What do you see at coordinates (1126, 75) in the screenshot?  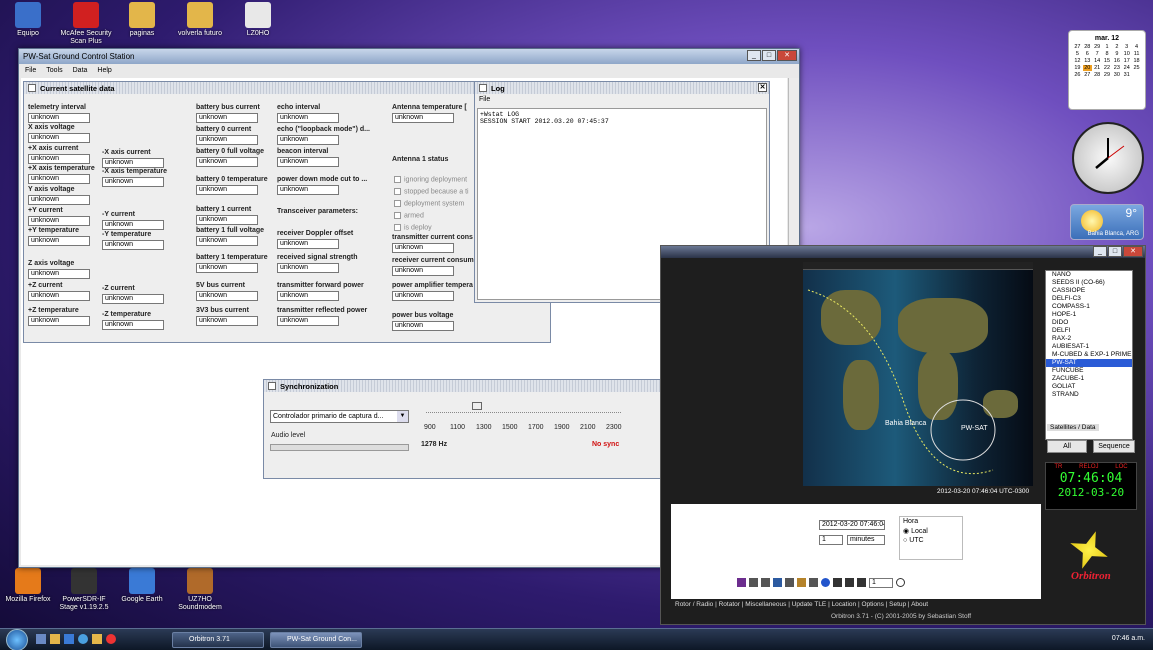 I see `calendar-day: 31` at bounding box center [1126, 75].